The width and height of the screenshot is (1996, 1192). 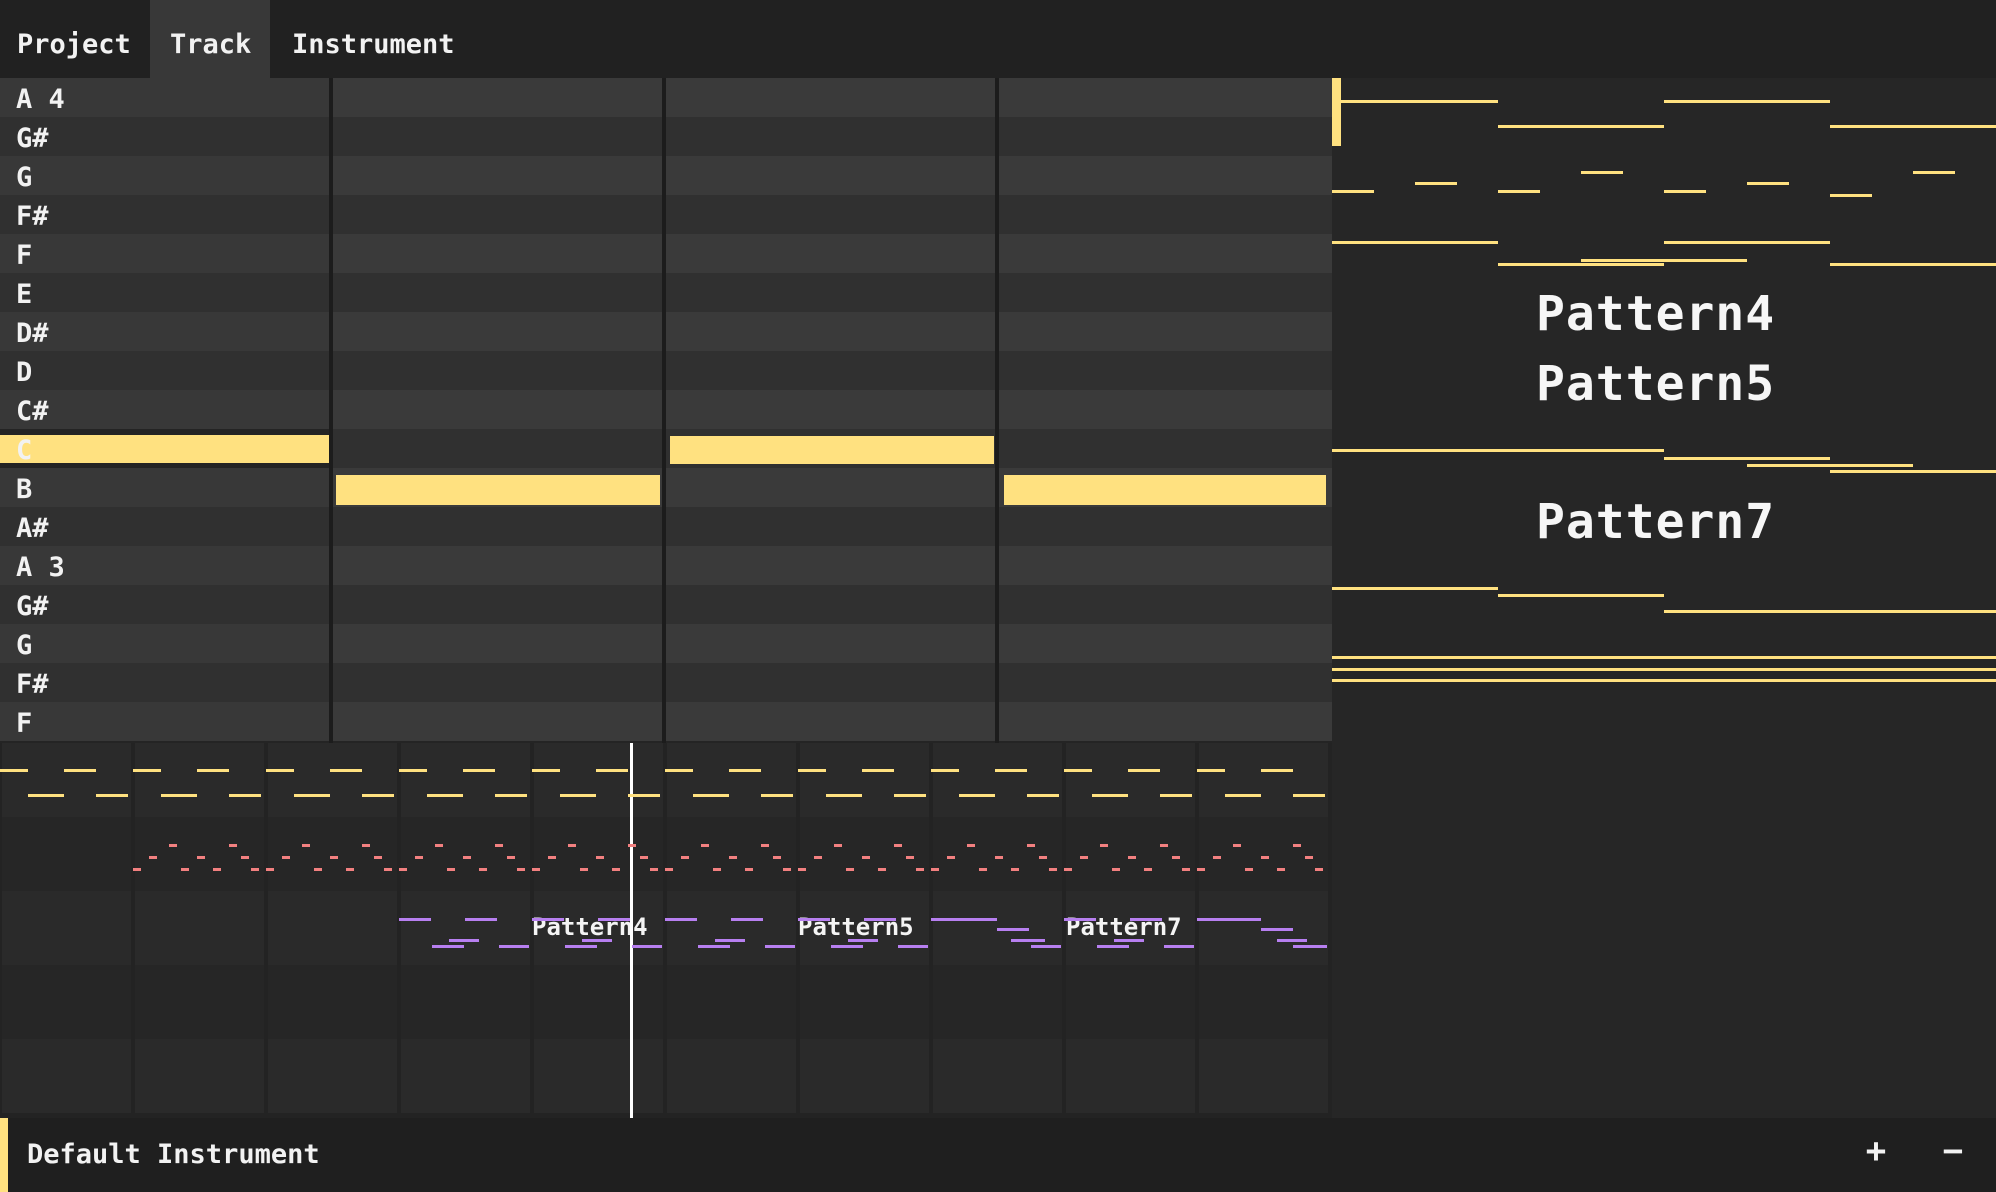 I want to click on remove-button: −, so click(x=1953, y=1151).